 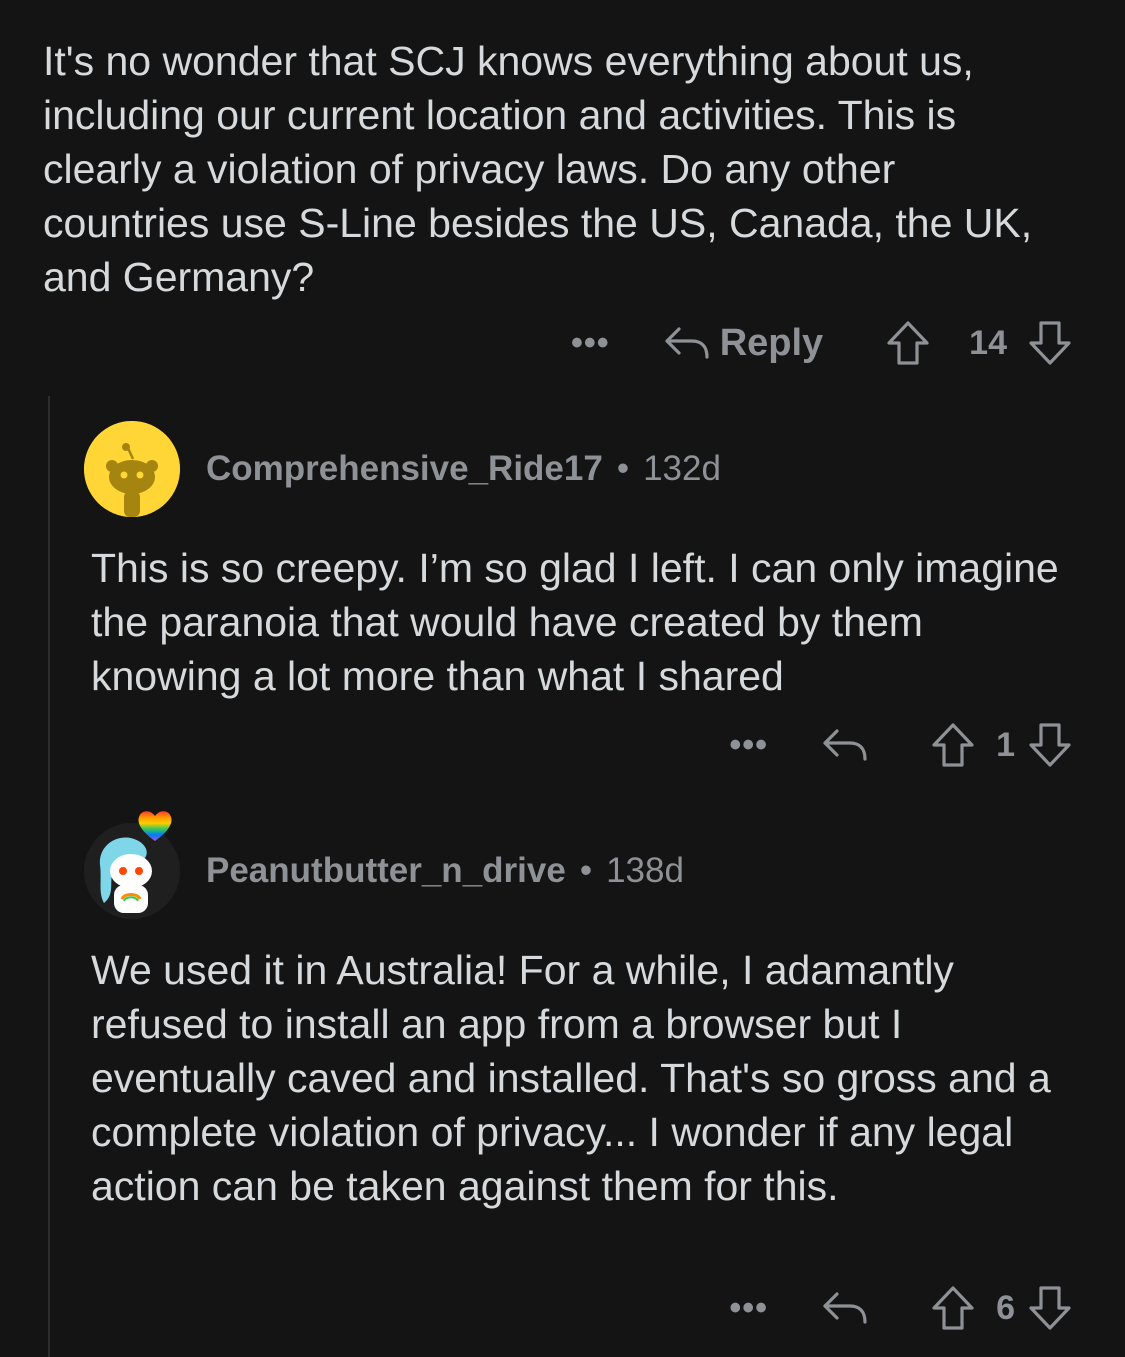 What do you see at coordinates (386, 871) in the screenshot?
I see `username: Peanutbutter_n_drive` at bounding box center [386, 871].